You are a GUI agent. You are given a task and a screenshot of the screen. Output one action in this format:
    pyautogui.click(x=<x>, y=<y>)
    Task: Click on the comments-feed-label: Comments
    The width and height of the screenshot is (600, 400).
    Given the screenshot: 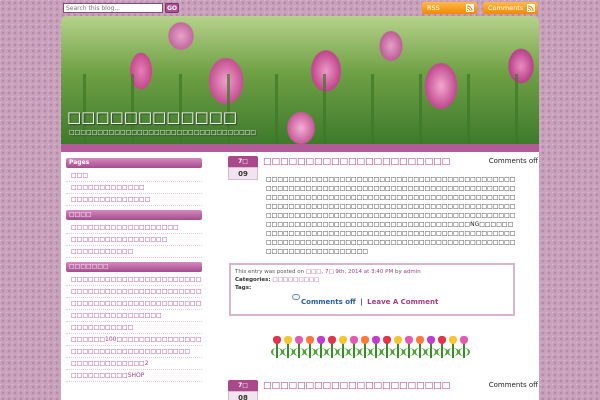 What is the action you would take?
    pyautogui.click(x=506, y=8)
    